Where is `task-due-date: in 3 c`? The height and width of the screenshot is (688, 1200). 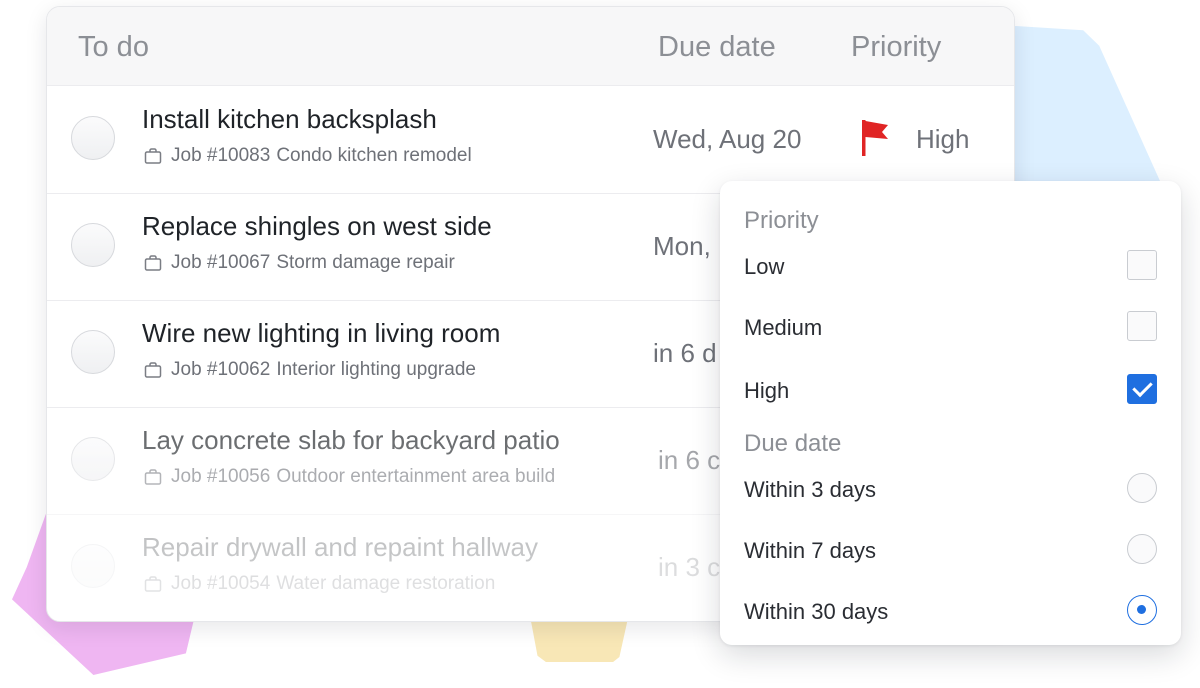 task-due-date: in 3 c is located at coordinates (689, 567).